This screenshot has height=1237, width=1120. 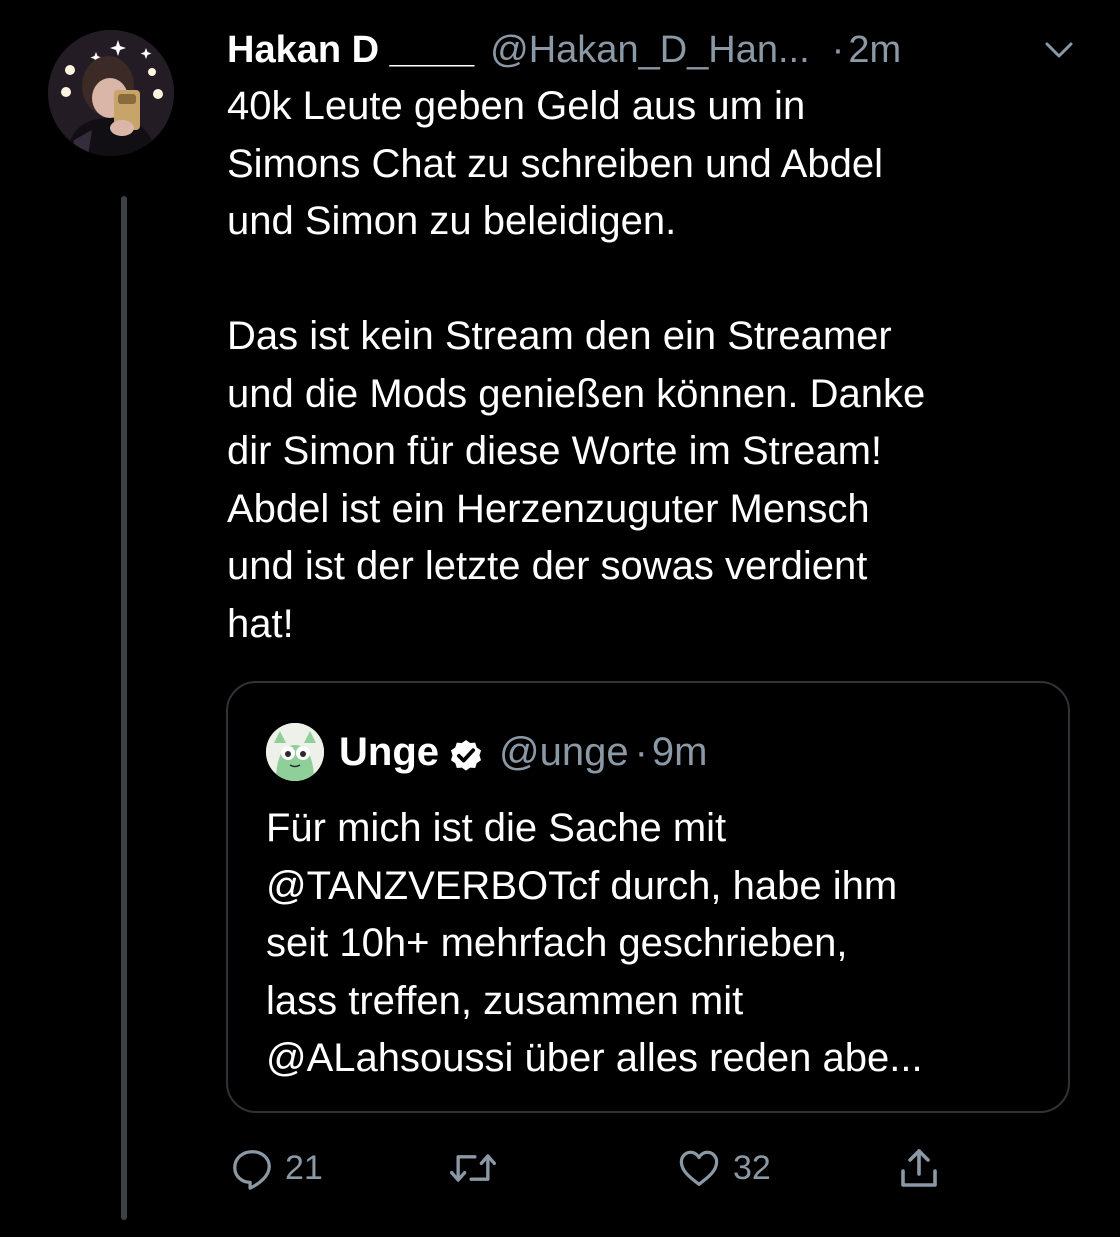 I want to click on like-count: 32, so click(x=752, y=1167).